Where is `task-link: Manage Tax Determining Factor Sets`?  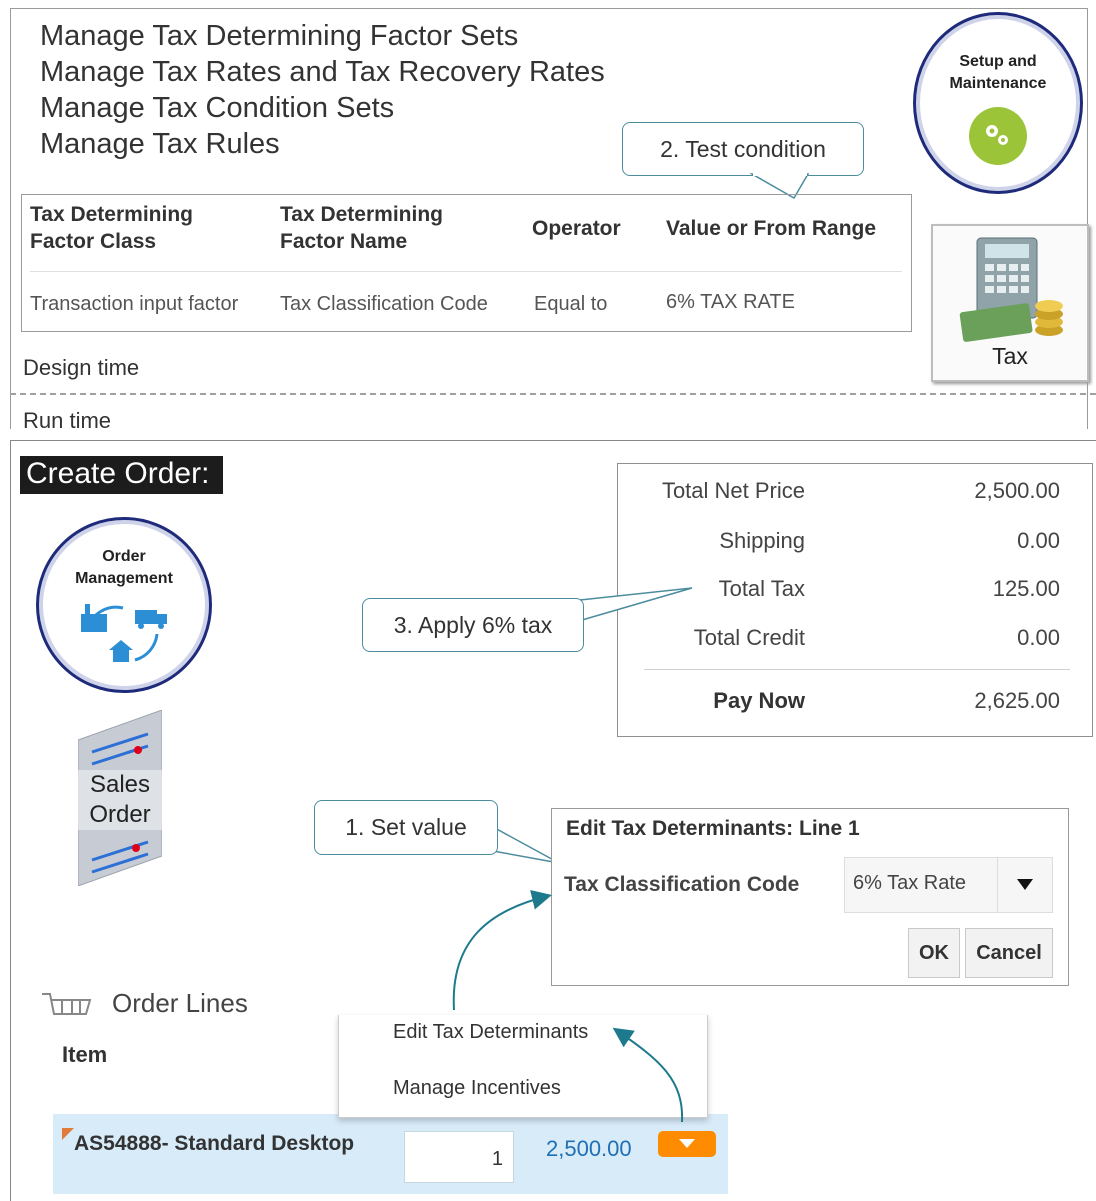 task-link: Manage Tax Determining Factor Sets is located at coordinates (279, 36).